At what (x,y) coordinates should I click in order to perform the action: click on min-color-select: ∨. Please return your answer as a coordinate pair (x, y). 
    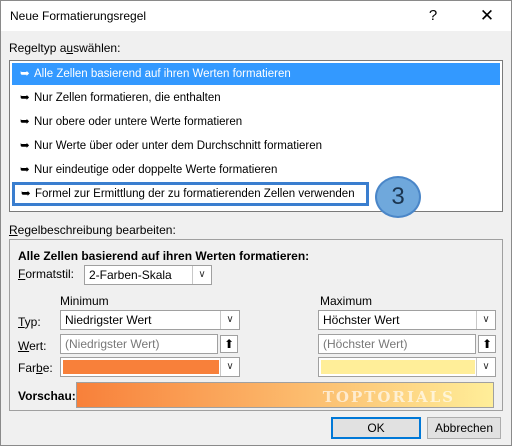
    Looking at the image, I should click on (150, 367).